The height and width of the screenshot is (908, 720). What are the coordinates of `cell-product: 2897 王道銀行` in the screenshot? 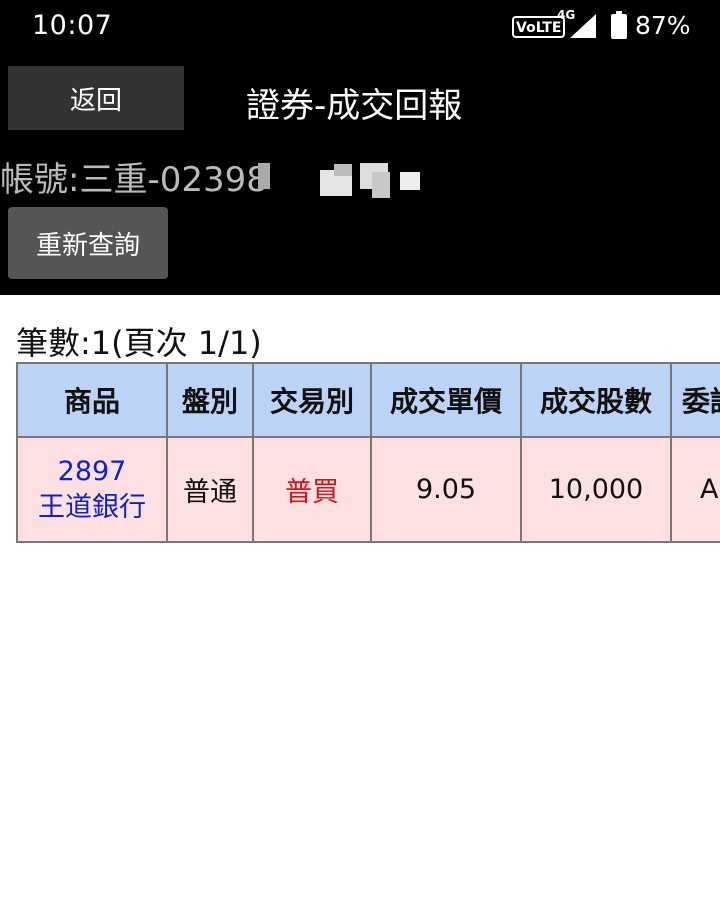 It's located at (92, 489).